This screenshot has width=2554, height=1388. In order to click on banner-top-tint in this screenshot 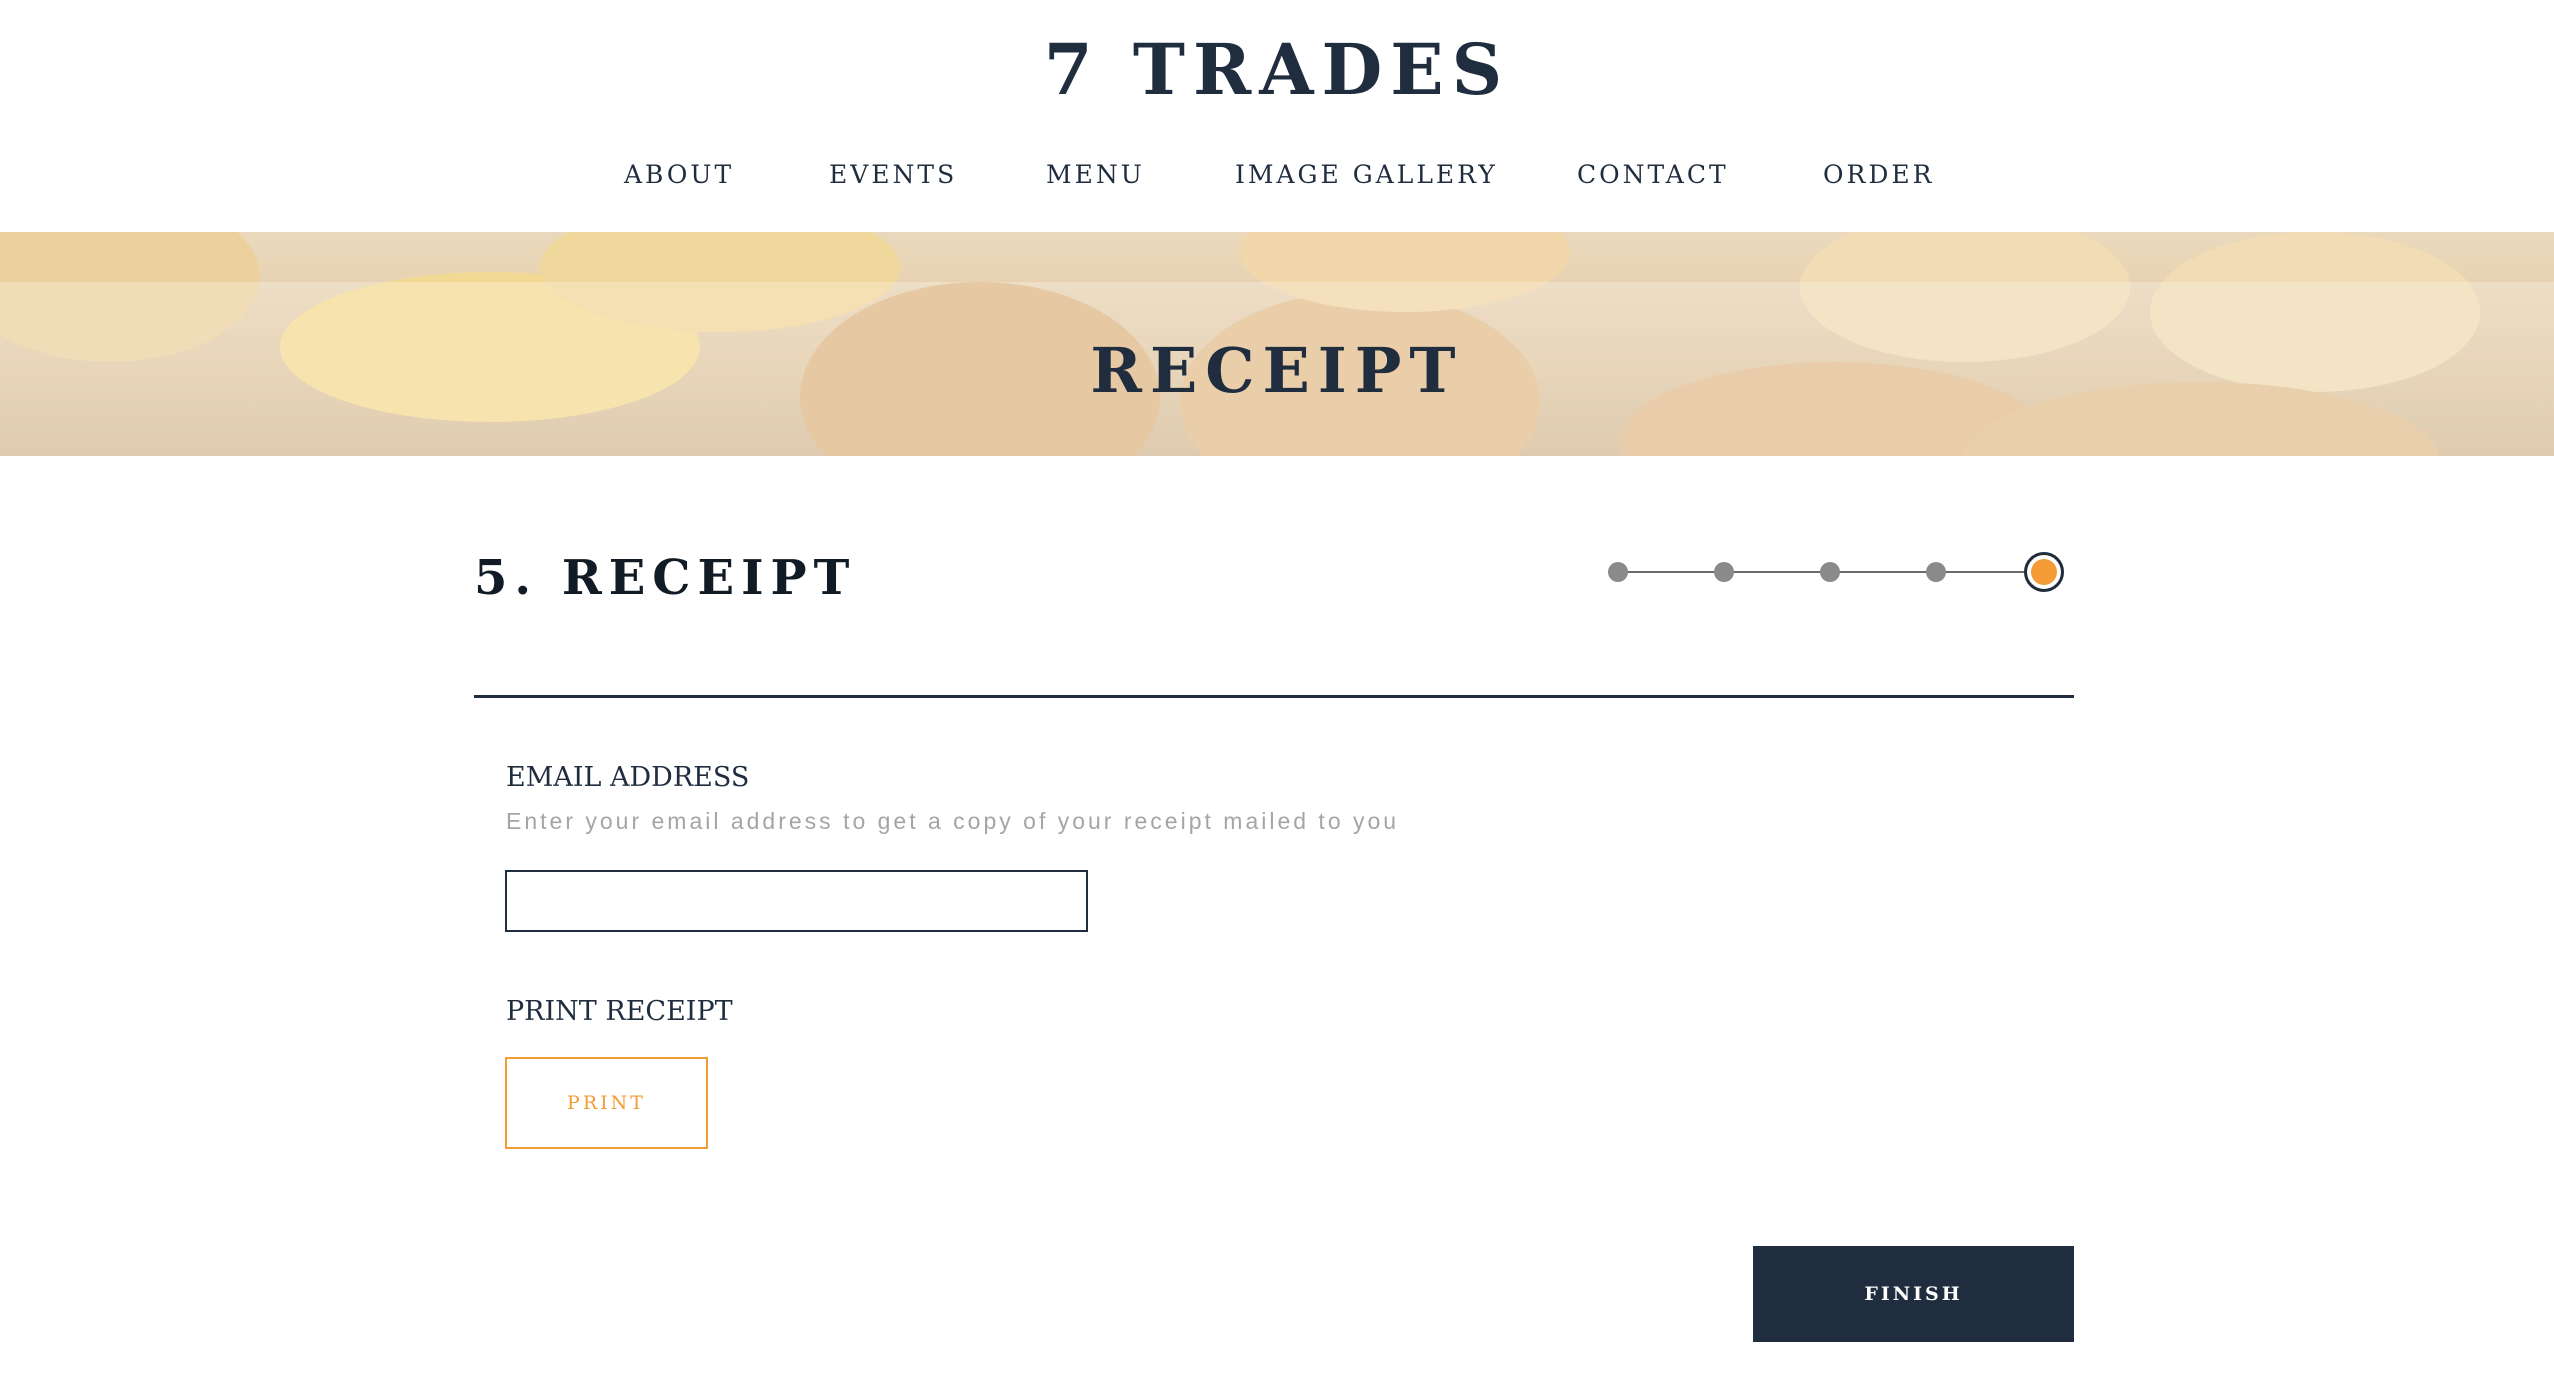, I will do `click(1277, 257)`.